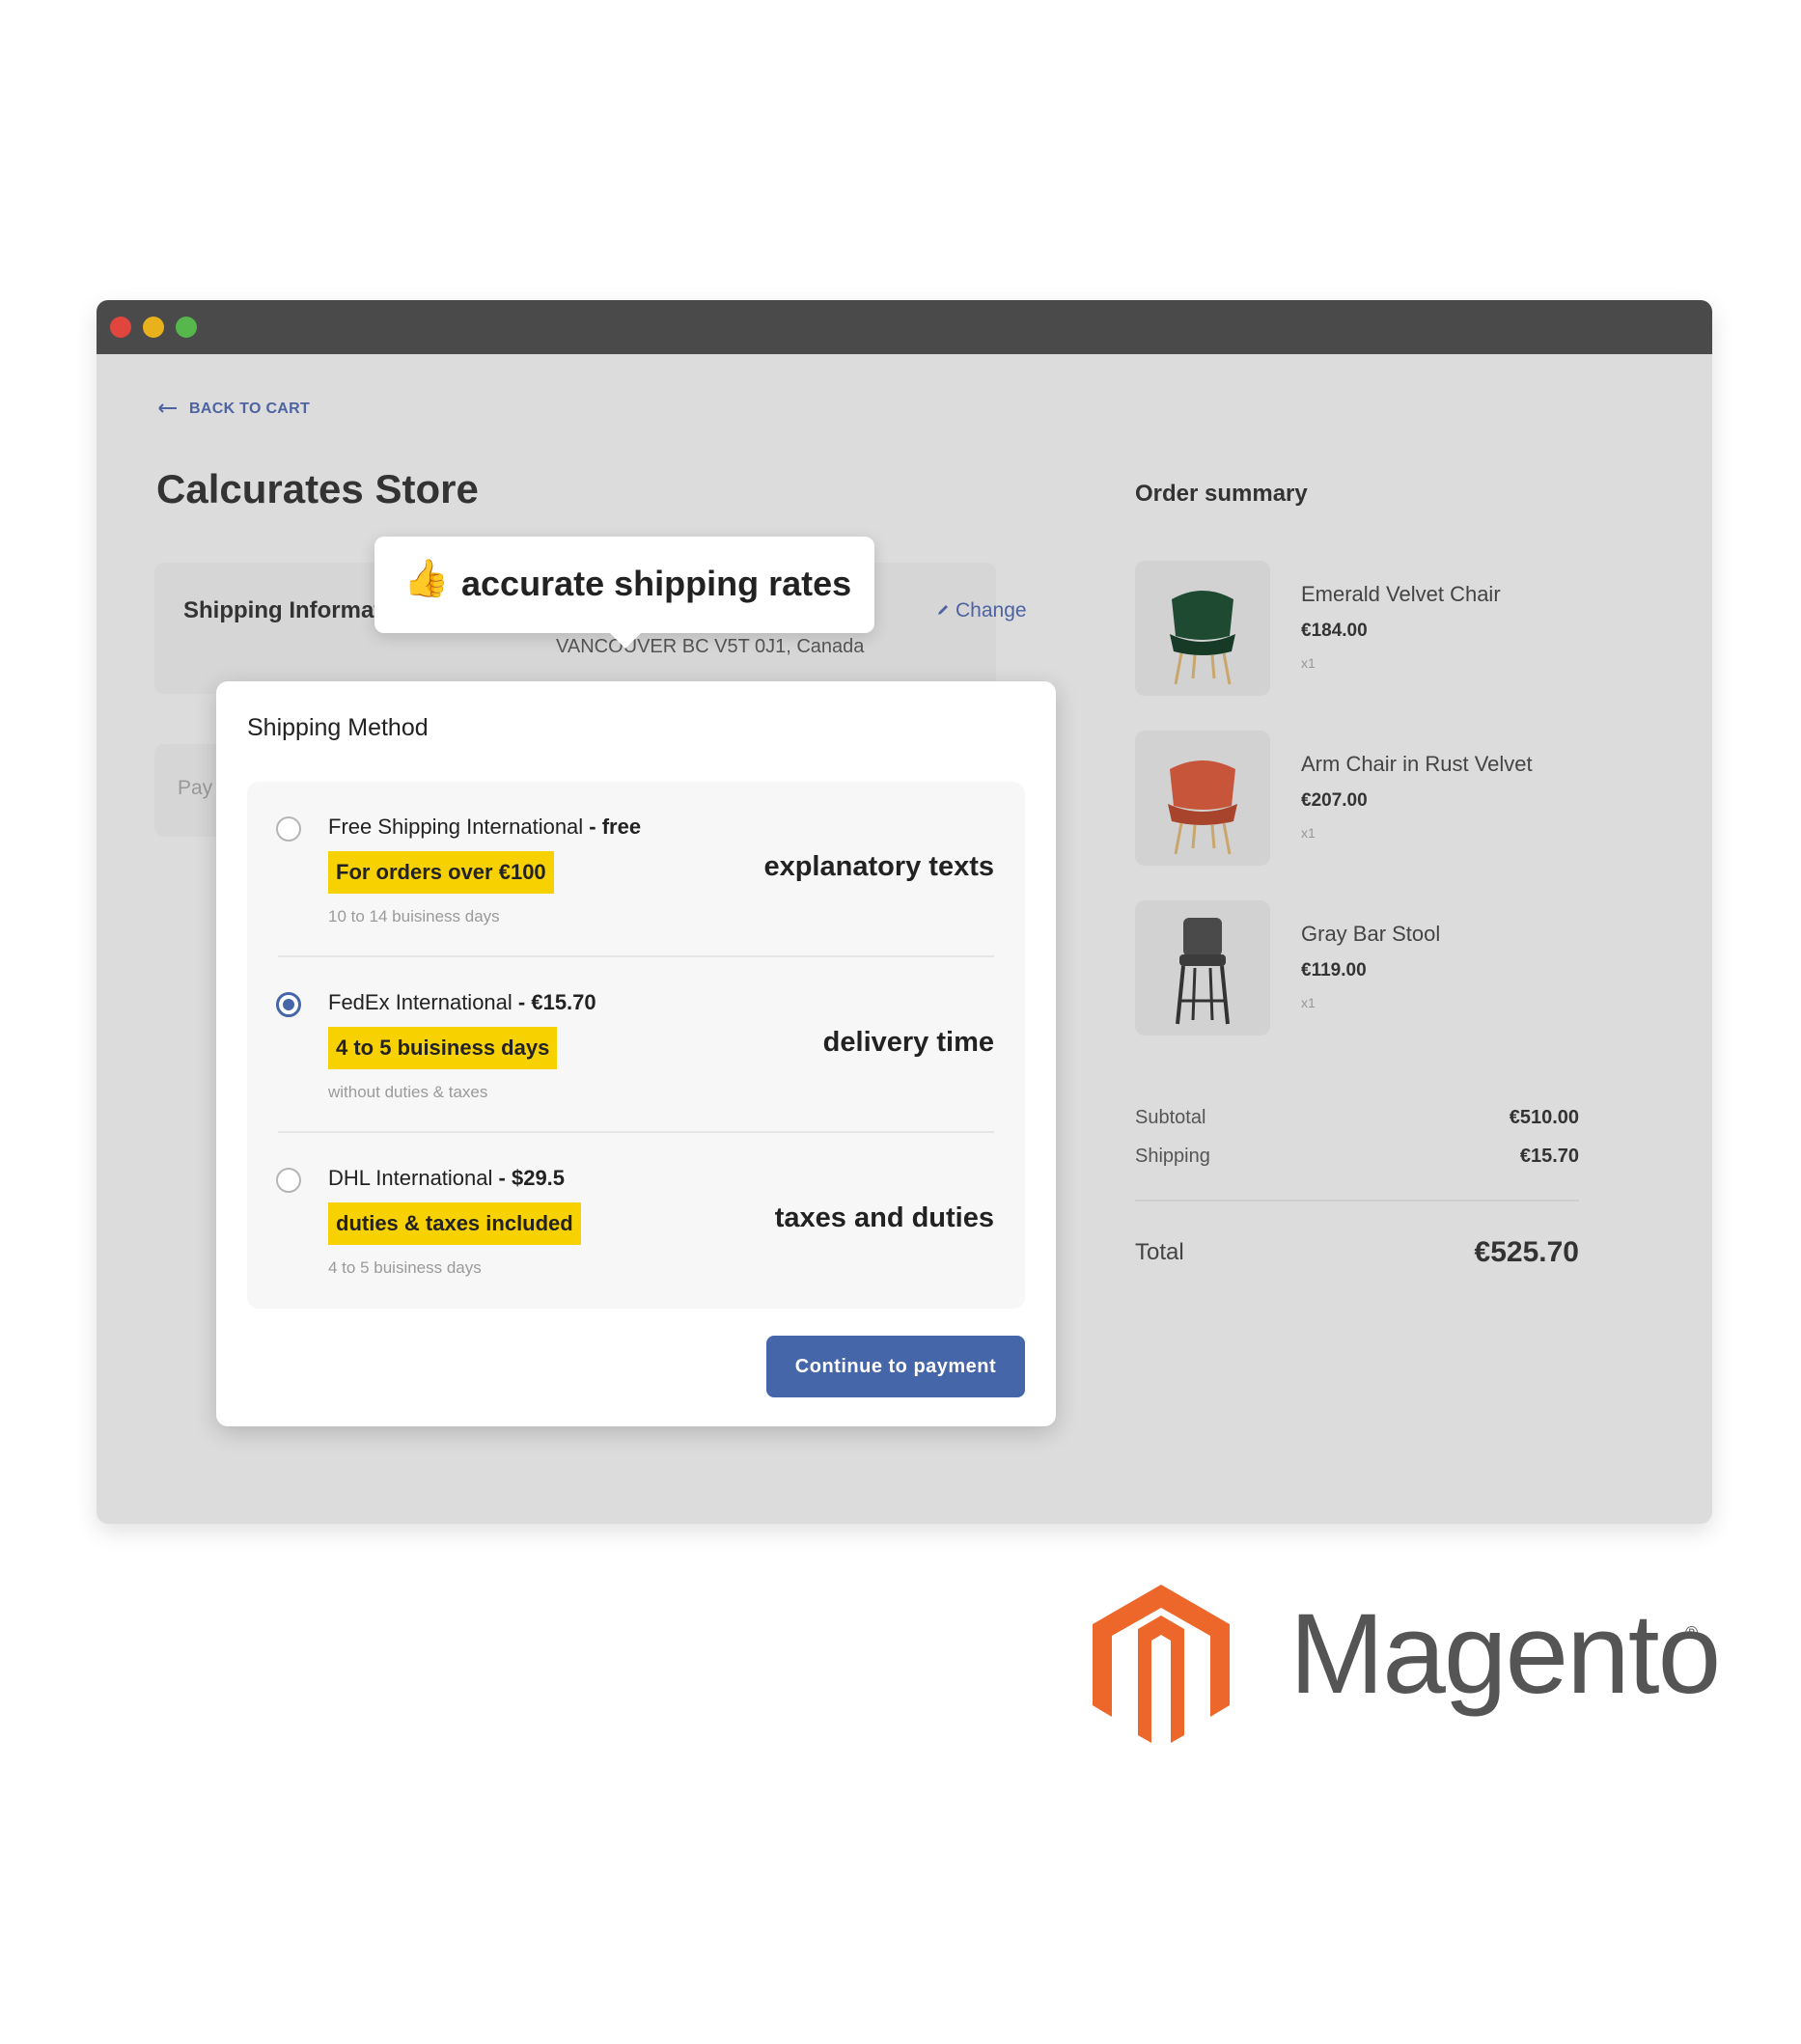 The image size is (1801, 2044). What do you see at coordinates (1401, 594) in the screenshot?
I see `item-name: Emerald Velvet Chair` at bounding box center [1401, 594].